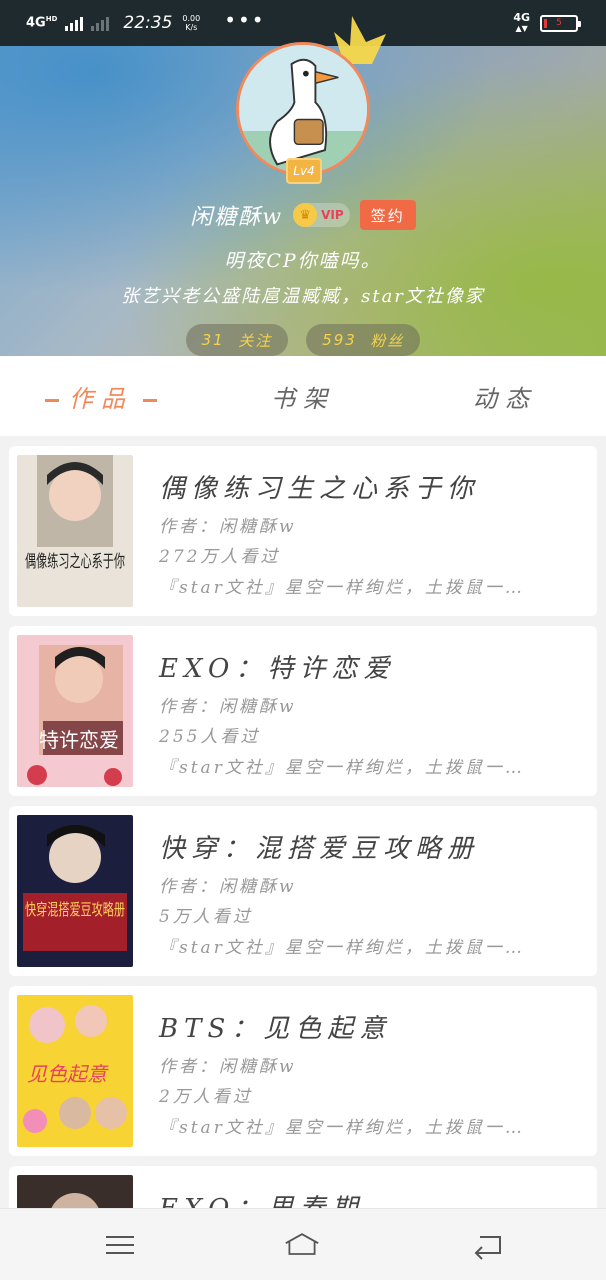 This screenshot has width=606, height=1280. I want to click on signal-icon, so click(74, 23).